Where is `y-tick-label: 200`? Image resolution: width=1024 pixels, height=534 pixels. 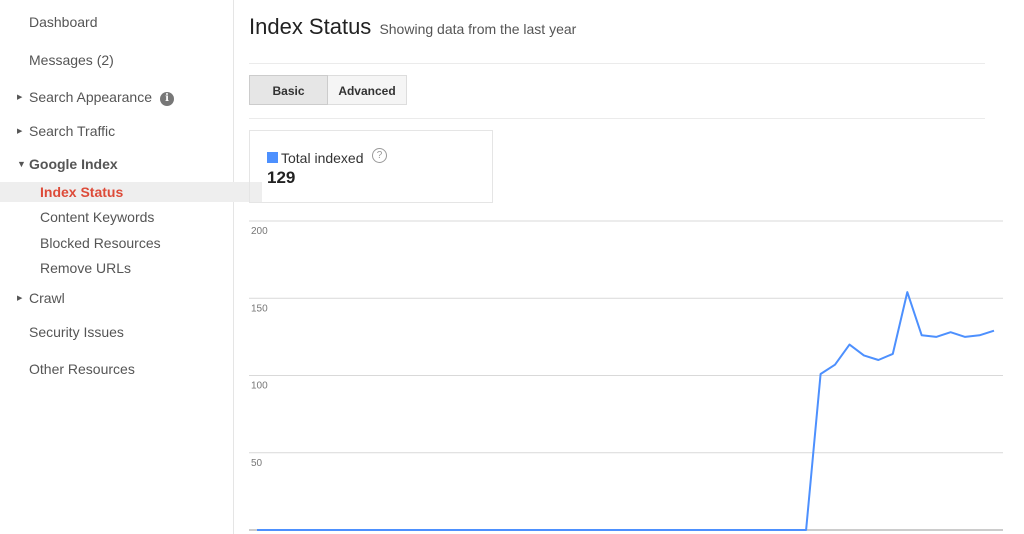
y-tick-label: 200 is located at coordinates (259, 231).